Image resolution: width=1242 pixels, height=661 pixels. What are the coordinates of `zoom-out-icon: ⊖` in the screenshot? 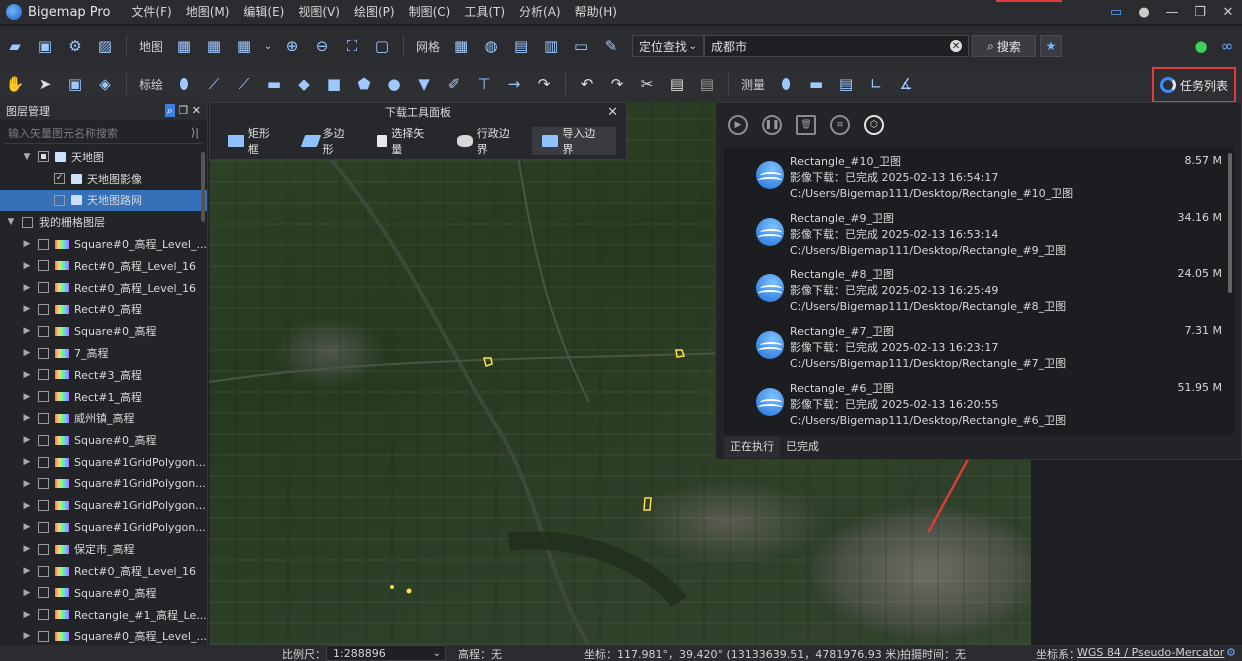 It's located at (322, 46).